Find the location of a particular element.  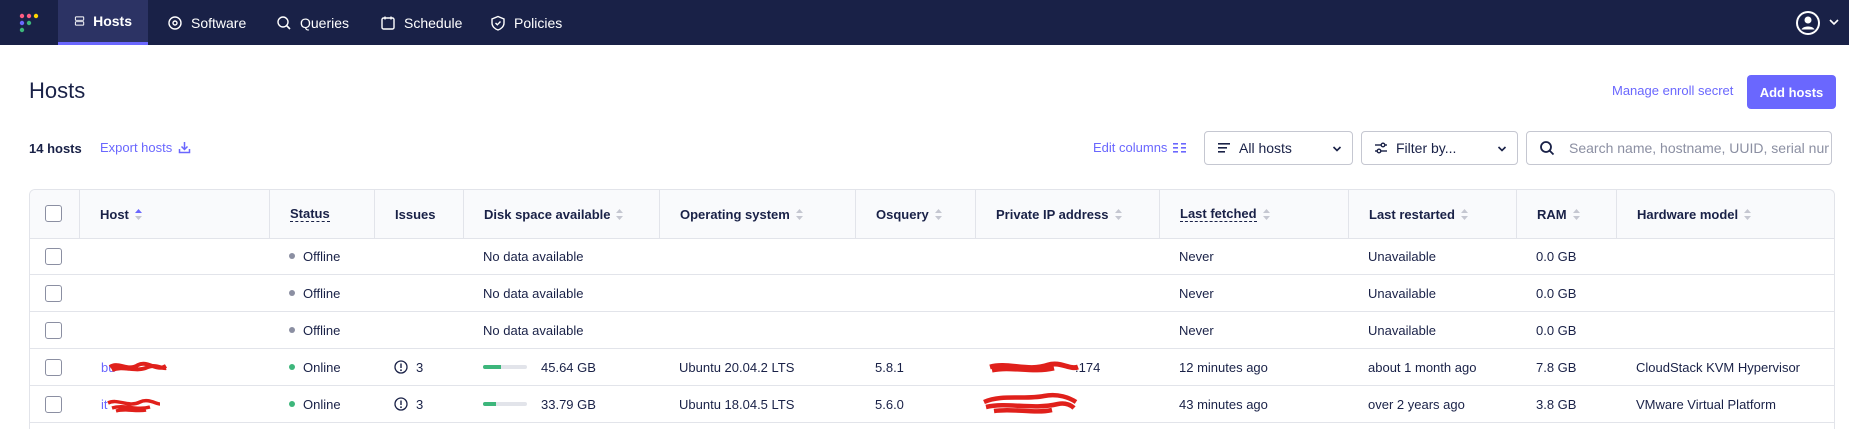

nav-policies-label: Policies is located at coordinates (538, 22).